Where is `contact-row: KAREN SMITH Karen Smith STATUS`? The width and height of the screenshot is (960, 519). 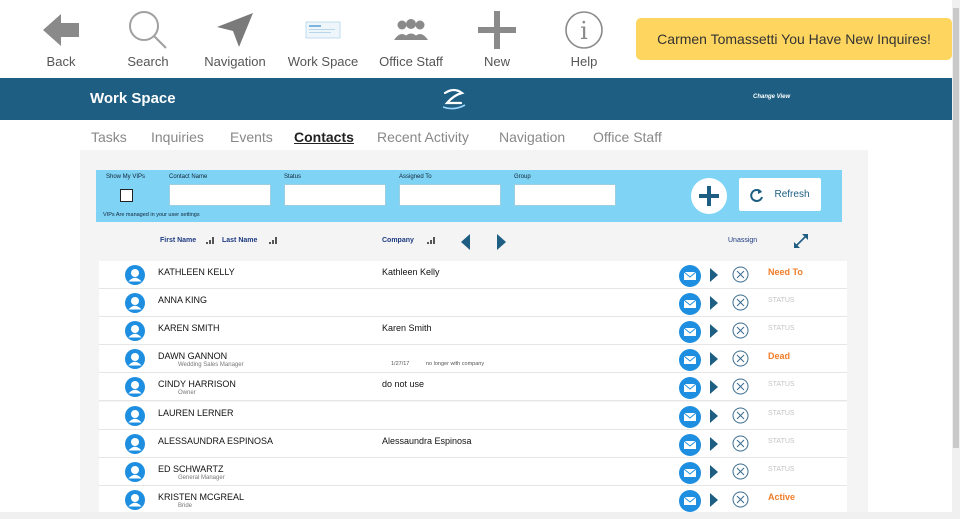 contact-row: KAREN SMITH Karen Smith STATUS is located at coordinates (473, 331).